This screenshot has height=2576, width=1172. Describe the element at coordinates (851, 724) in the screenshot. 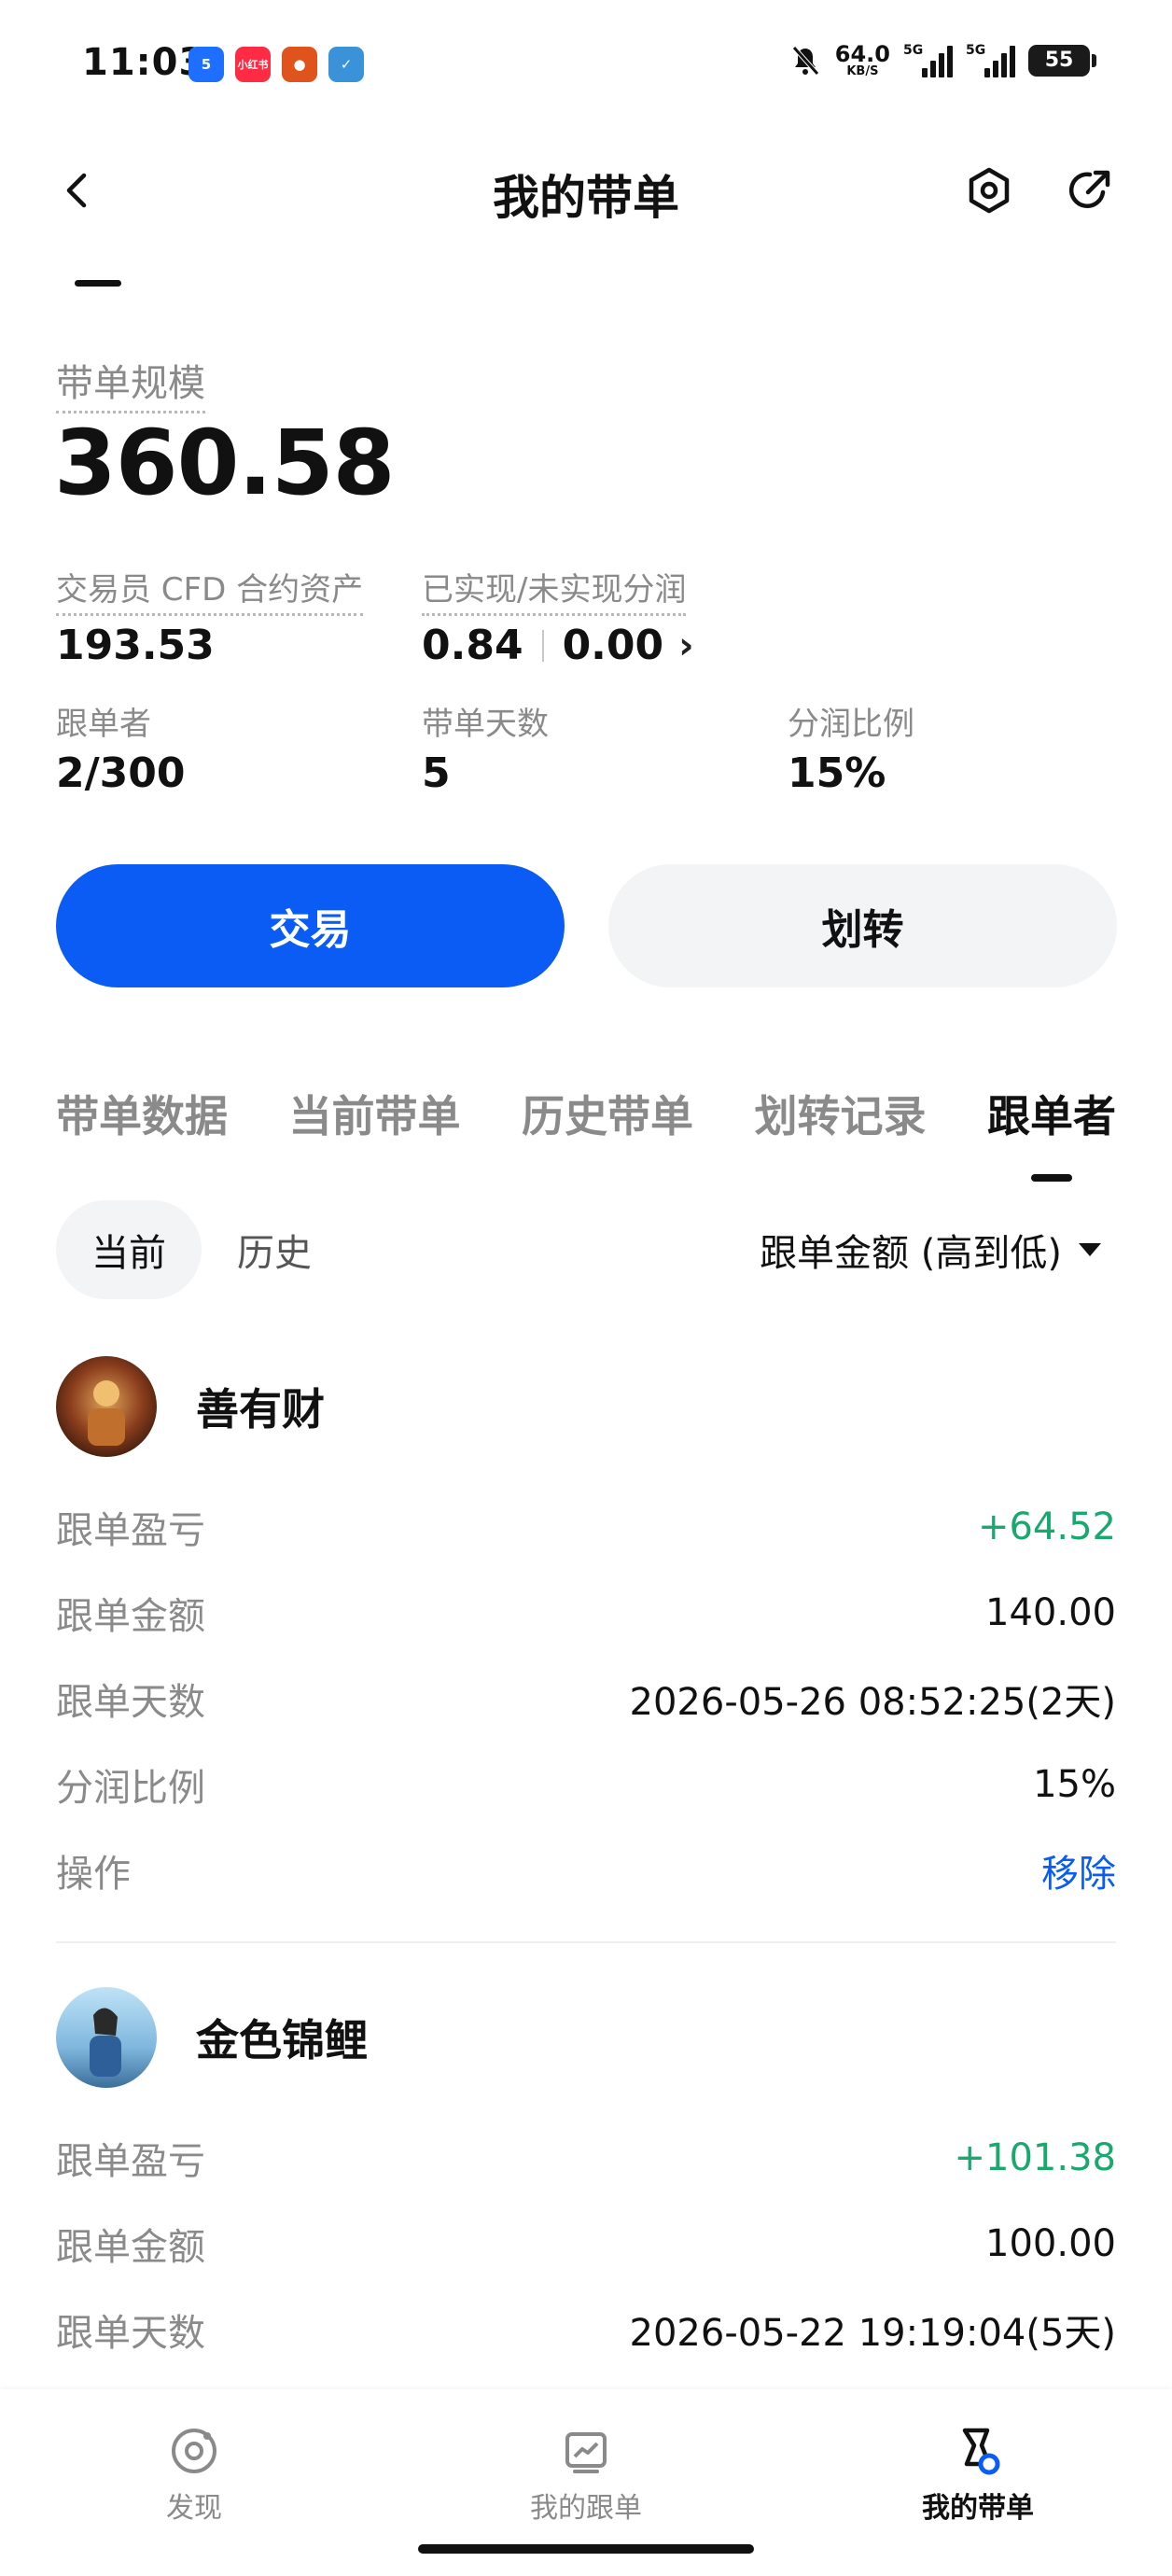

I see `share-ratio-label: 分润比例` at that location.